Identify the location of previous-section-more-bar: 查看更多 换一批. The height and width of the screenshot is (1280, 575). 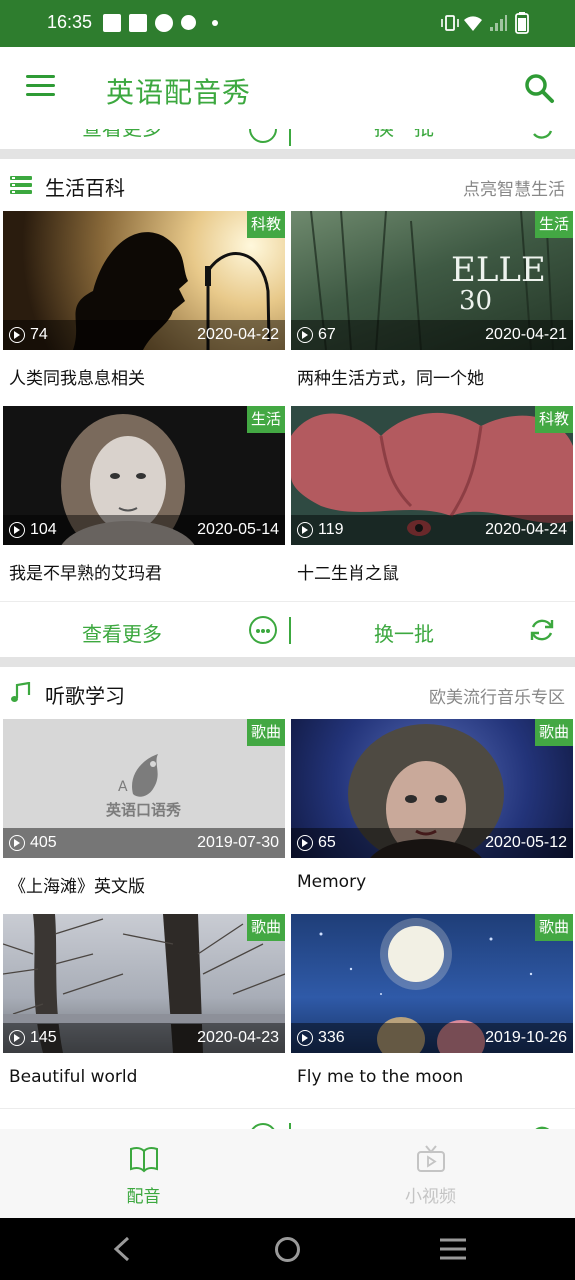
(287, 139).